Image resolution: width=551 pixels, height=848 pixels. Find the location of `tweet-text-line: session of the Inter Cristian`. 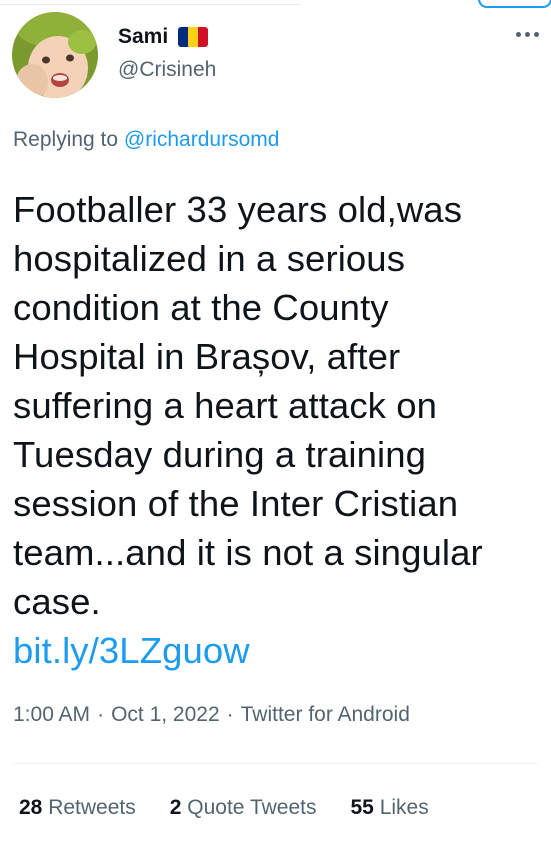

tweet-text-line: session of the Inter Cristian is located at coordinates (236, 503).